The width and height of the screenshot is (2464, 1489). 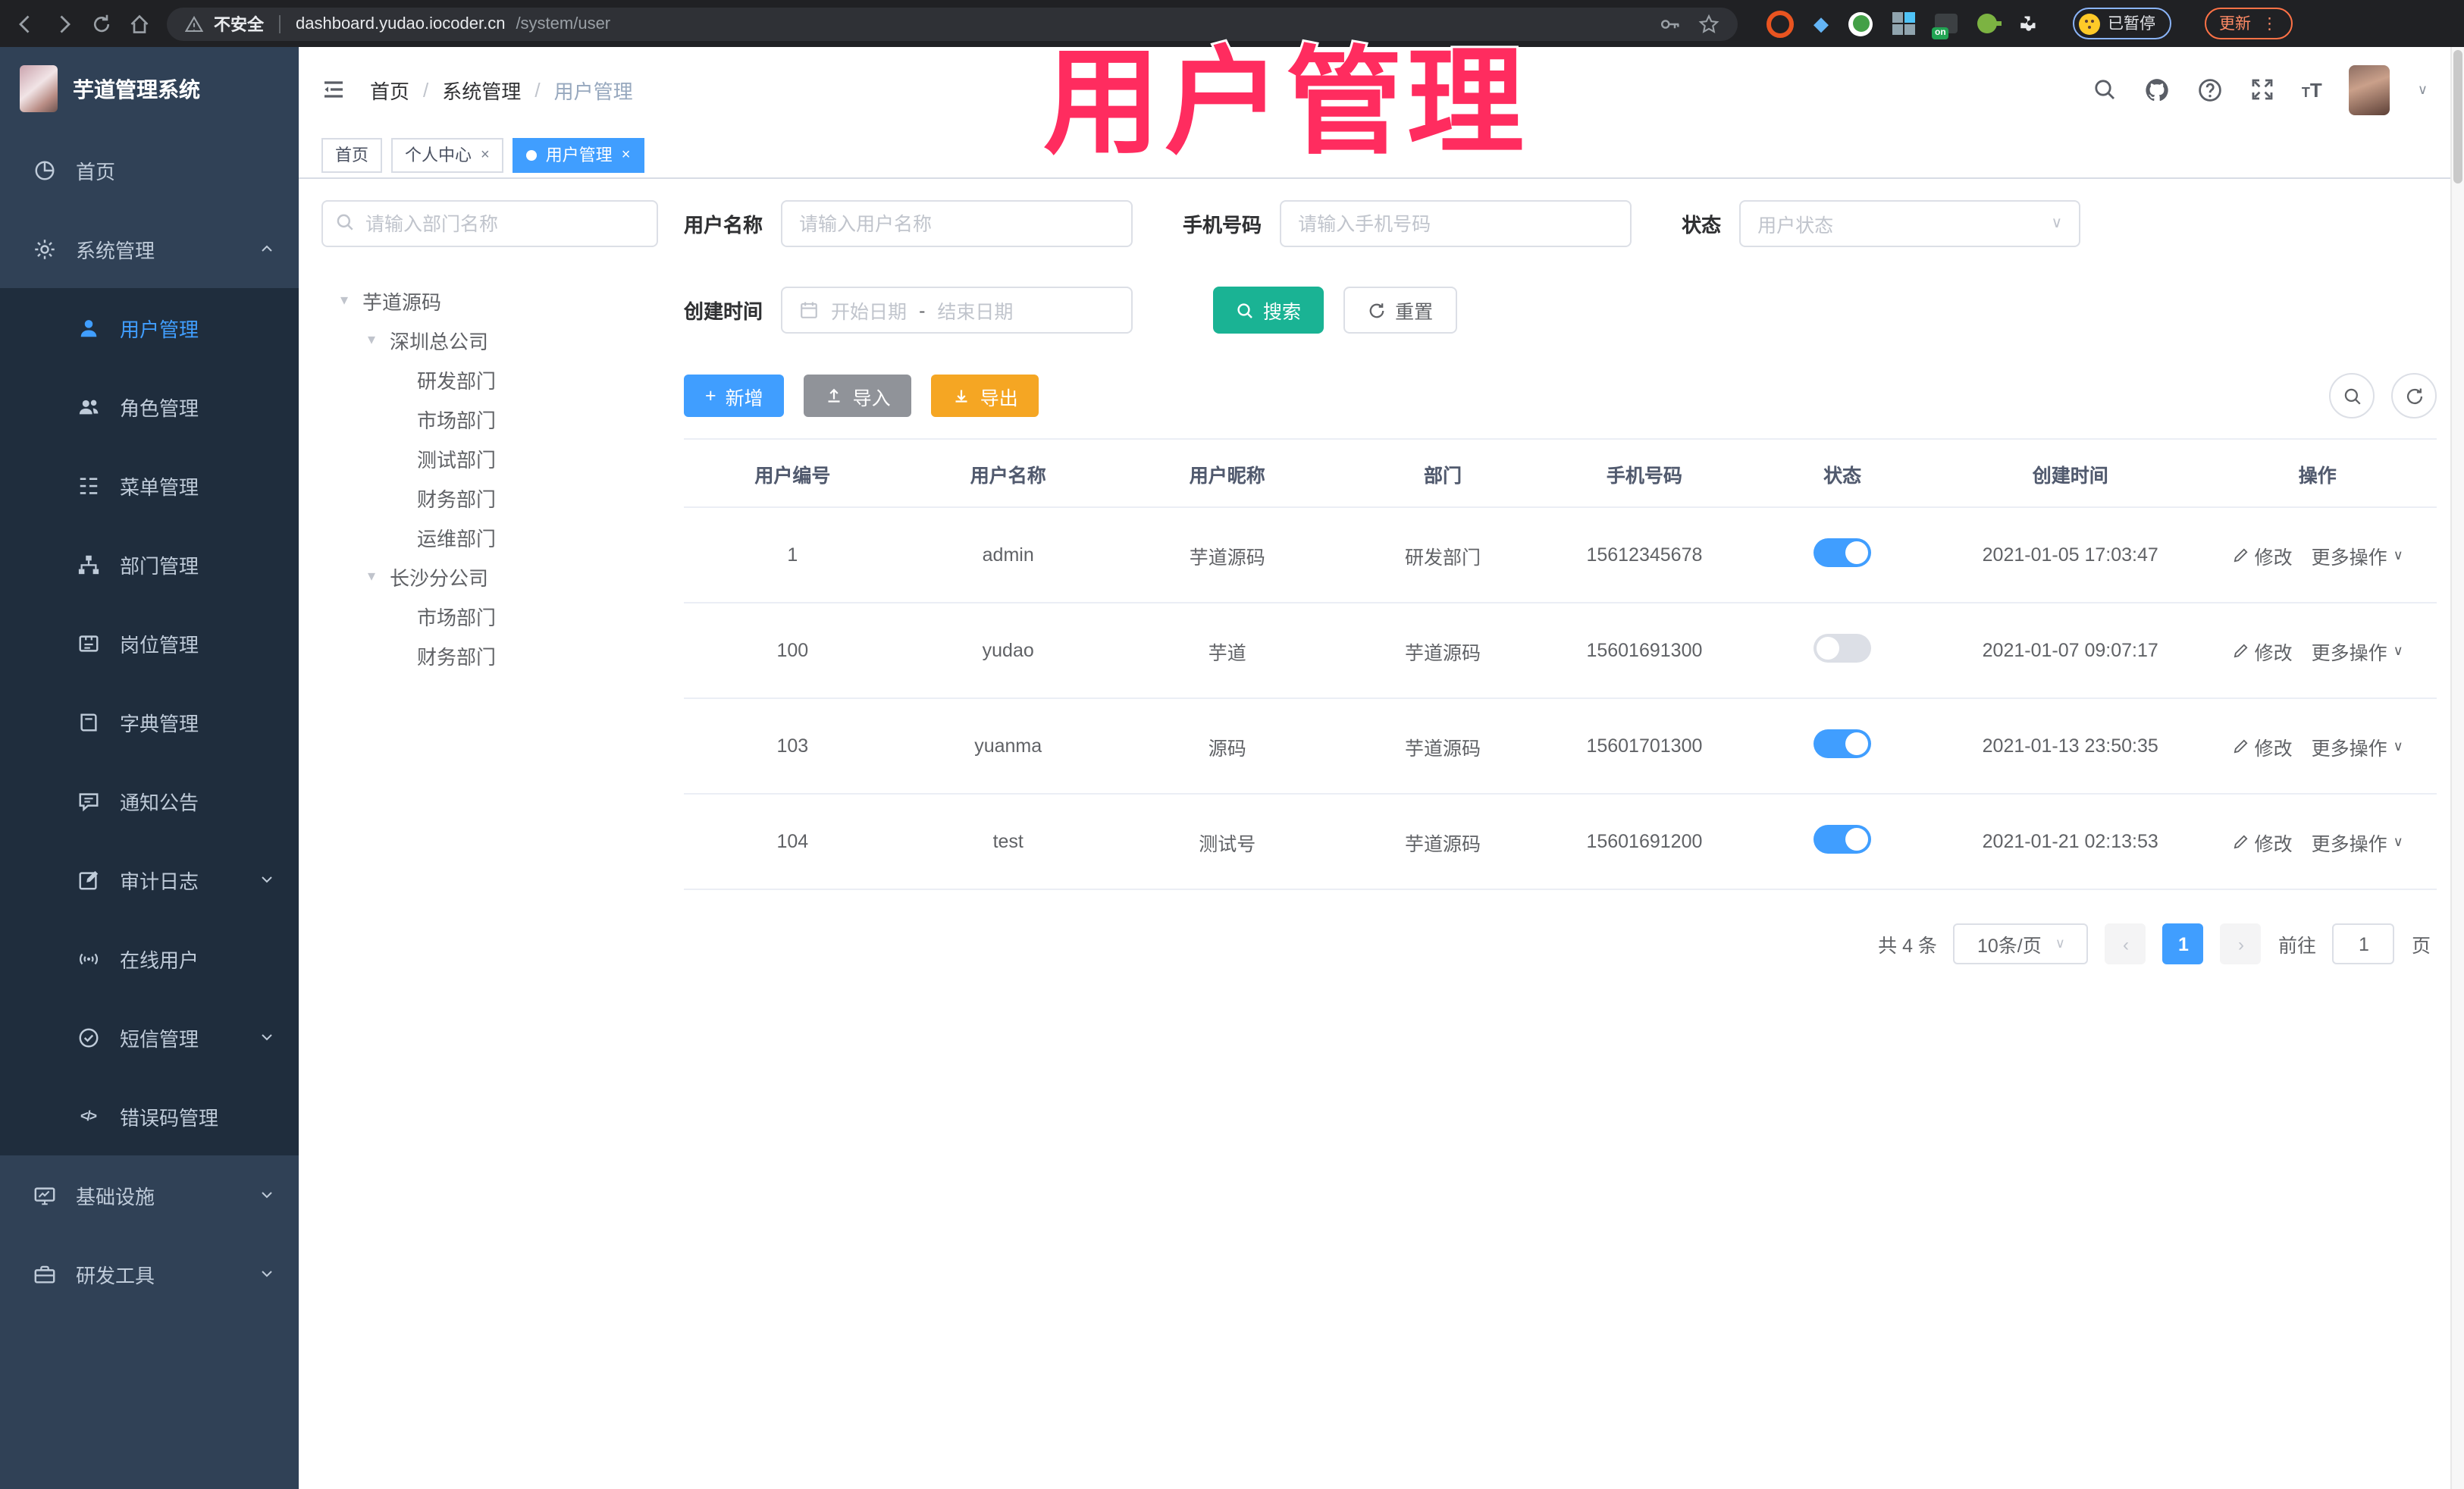 I want to click on password-key-icon, so click(x=1669, y=23).